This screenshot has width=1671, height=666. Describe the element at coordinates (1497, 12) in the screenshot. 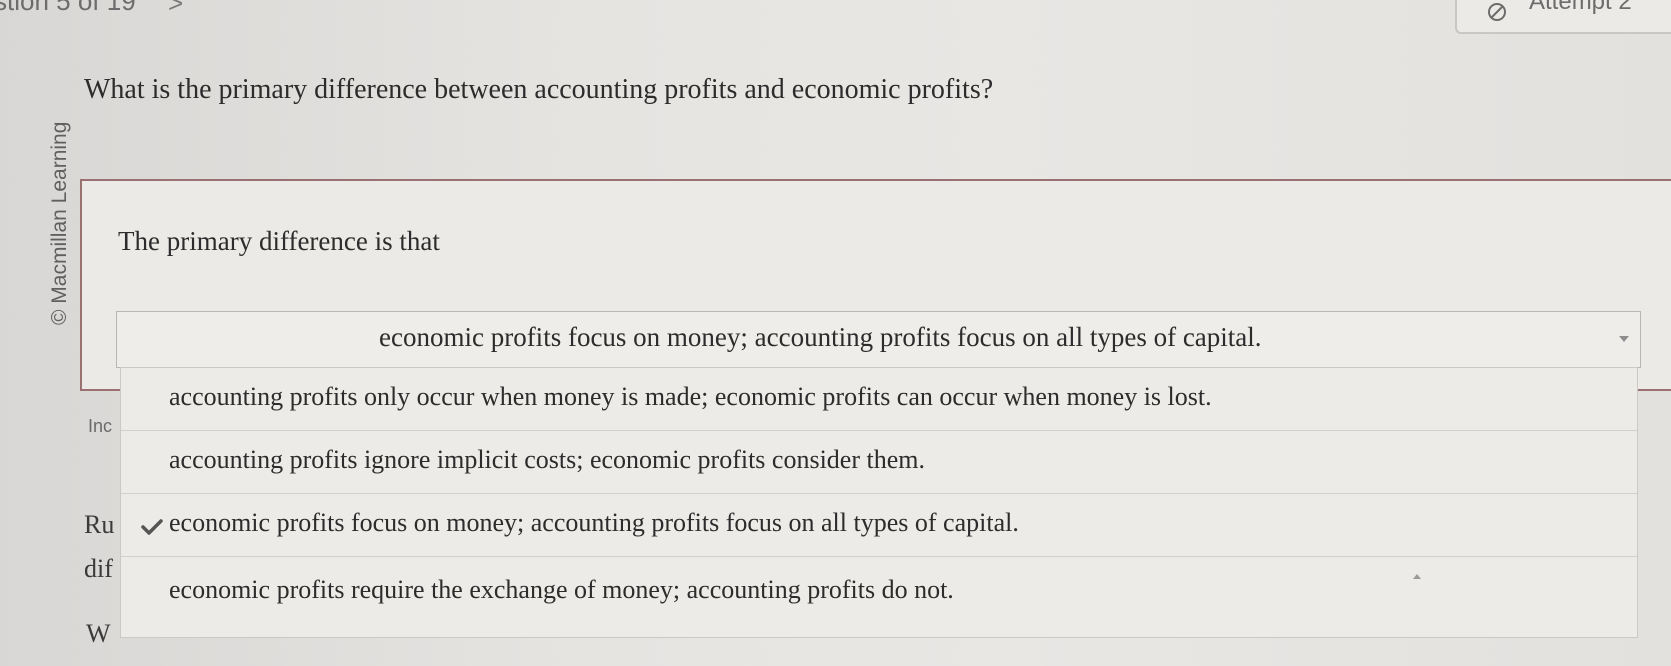

I see `no-entry-icon` at that location.